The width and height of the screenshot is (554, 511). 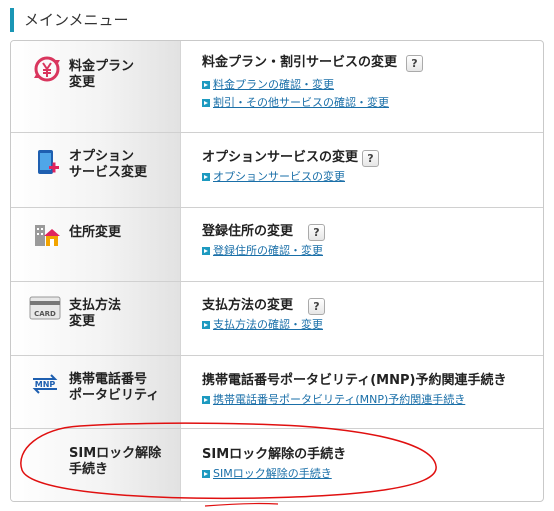 I want to click on menu-row-sim-unlock: SIMロック解除 手続き SIMロック解除の手続き SIMロック解除の手続き, so click(x=277, y=464).